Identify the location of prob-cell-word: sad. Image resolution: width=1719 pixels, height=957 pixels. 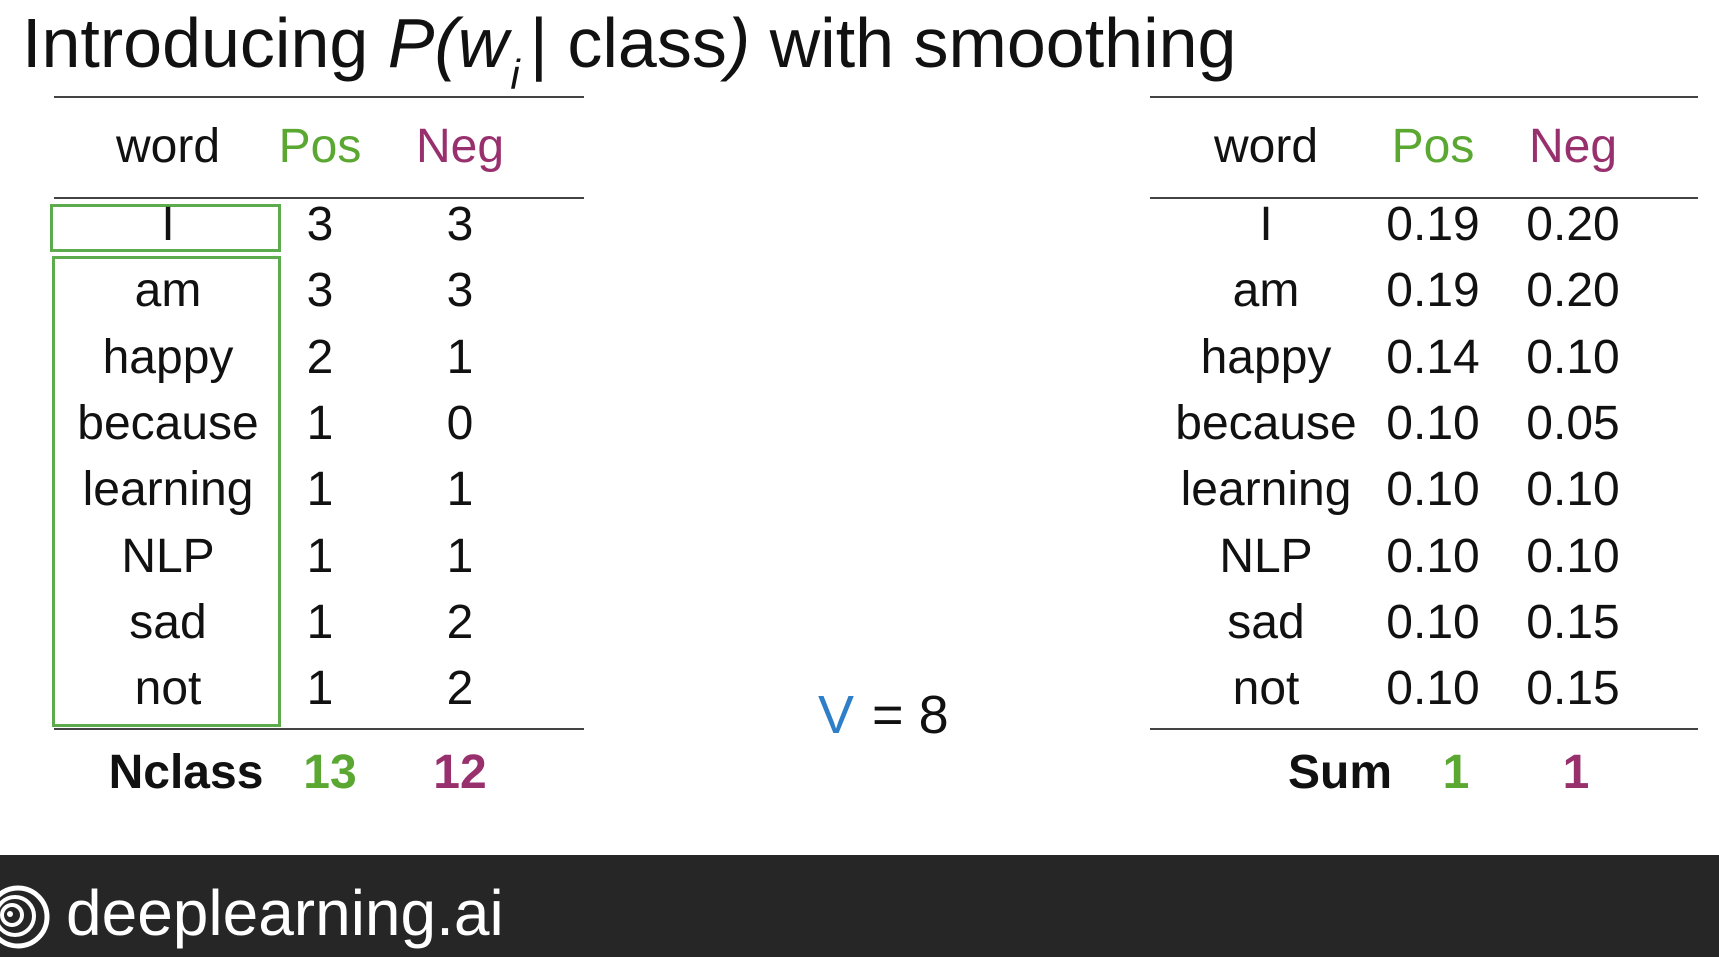
(1266, 622).